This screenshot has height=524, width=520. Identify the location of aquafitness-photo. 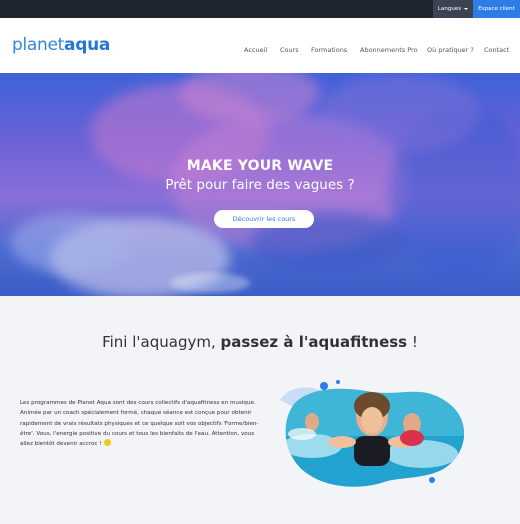
(372, 433).